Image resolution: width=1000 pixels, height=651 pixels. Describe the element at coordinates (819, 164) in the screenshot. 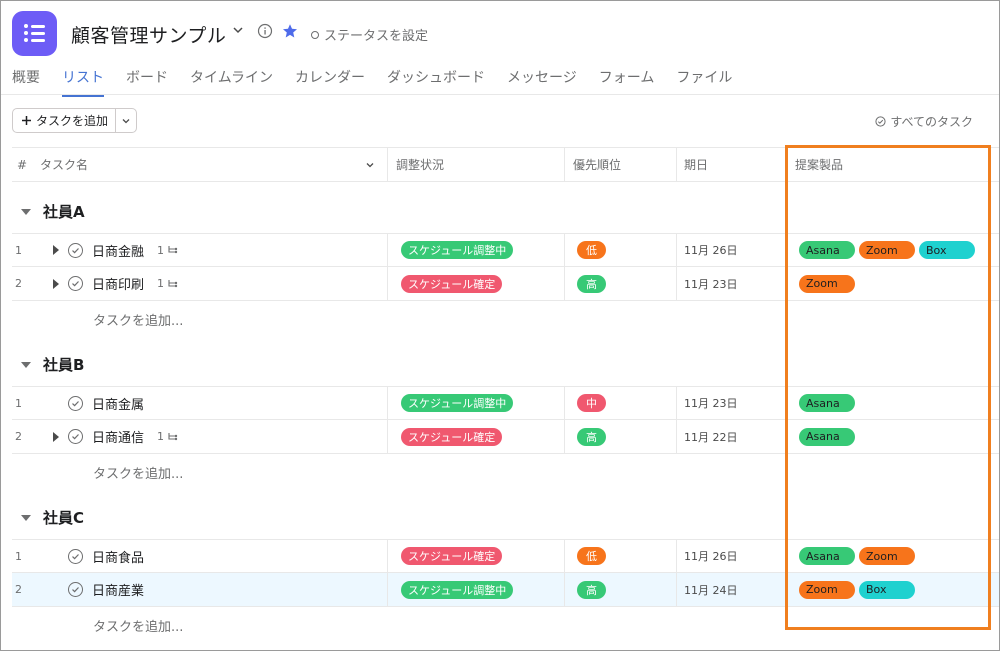

I see `column-products: 提案製品` at that location.